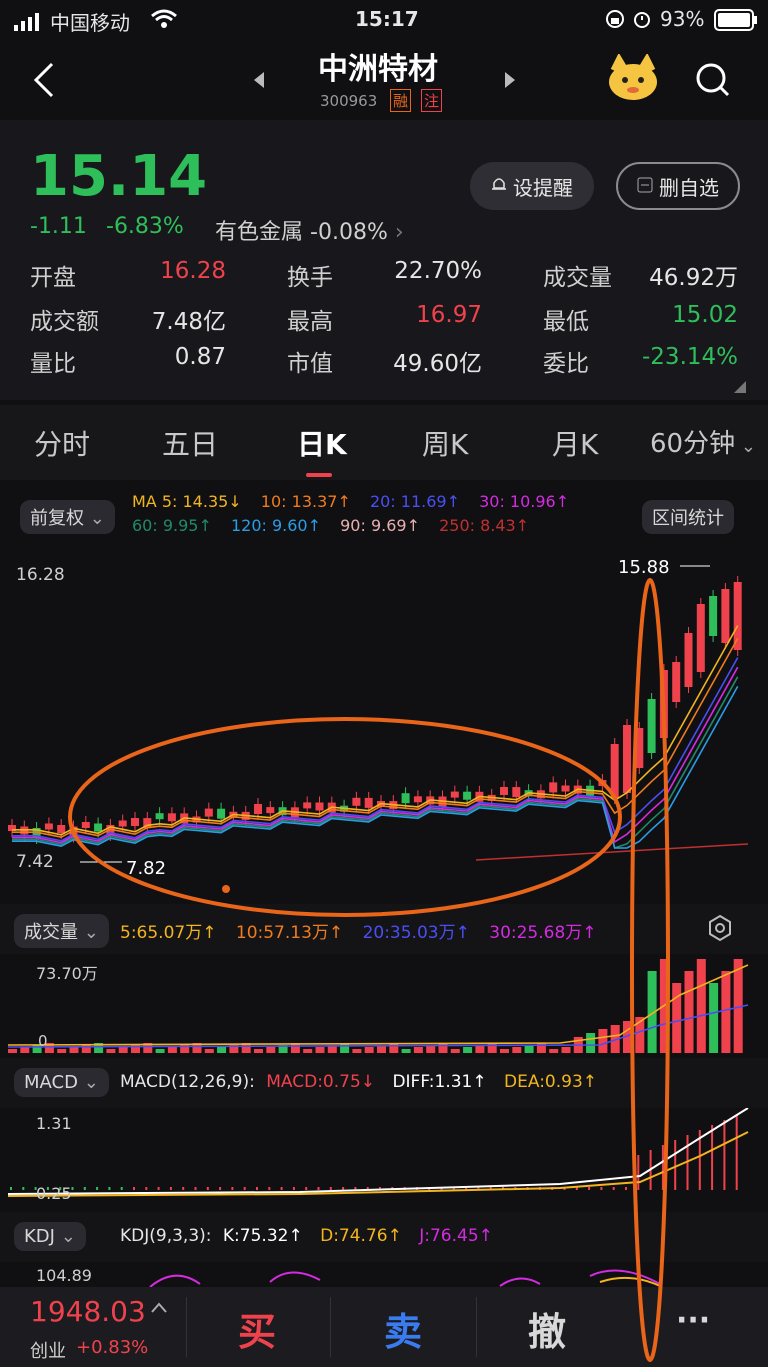 The height and width of the screenshot is (1367, 768). What do you see at coordinates (119, 176) in the screenshot?
I see `last-price: 15.14` at bounding box center [119, 176].